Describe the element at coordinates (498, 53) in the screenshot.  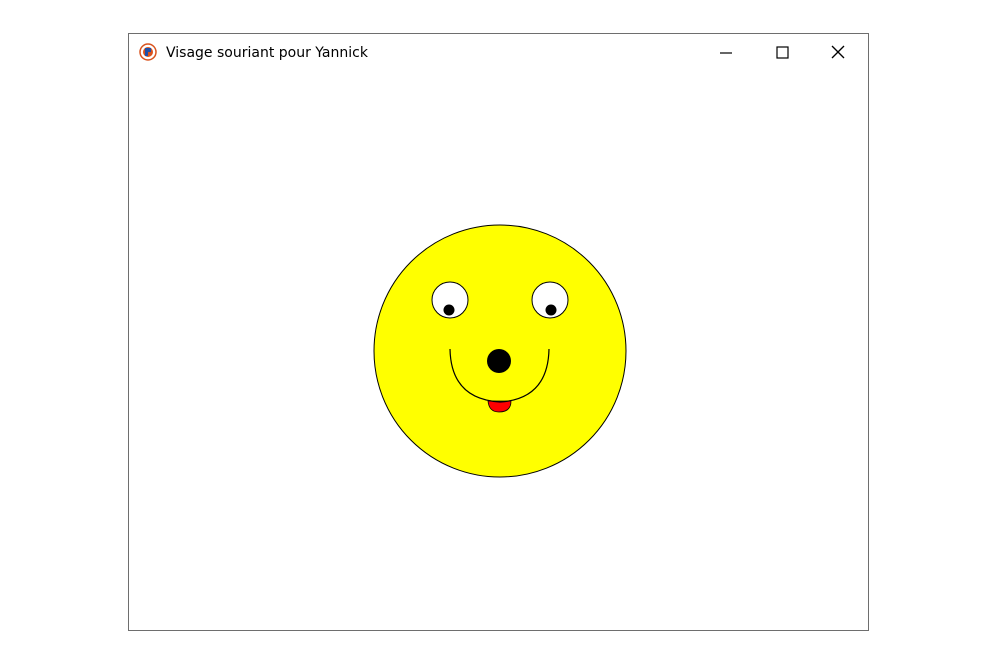
I see `title-bar: Visage souriant pour Yannick` at that location.